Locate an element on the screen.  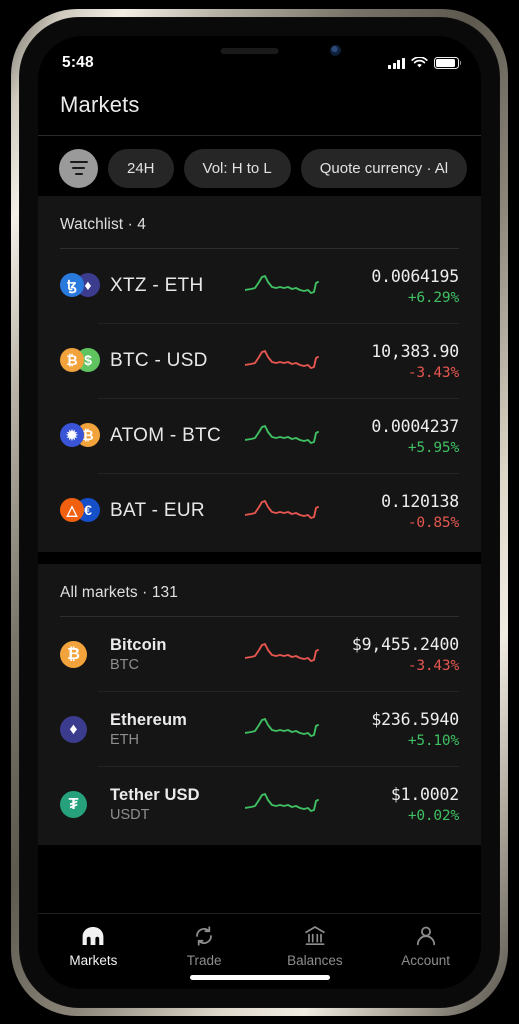
home-indicator is located at coordinates (259, 977).